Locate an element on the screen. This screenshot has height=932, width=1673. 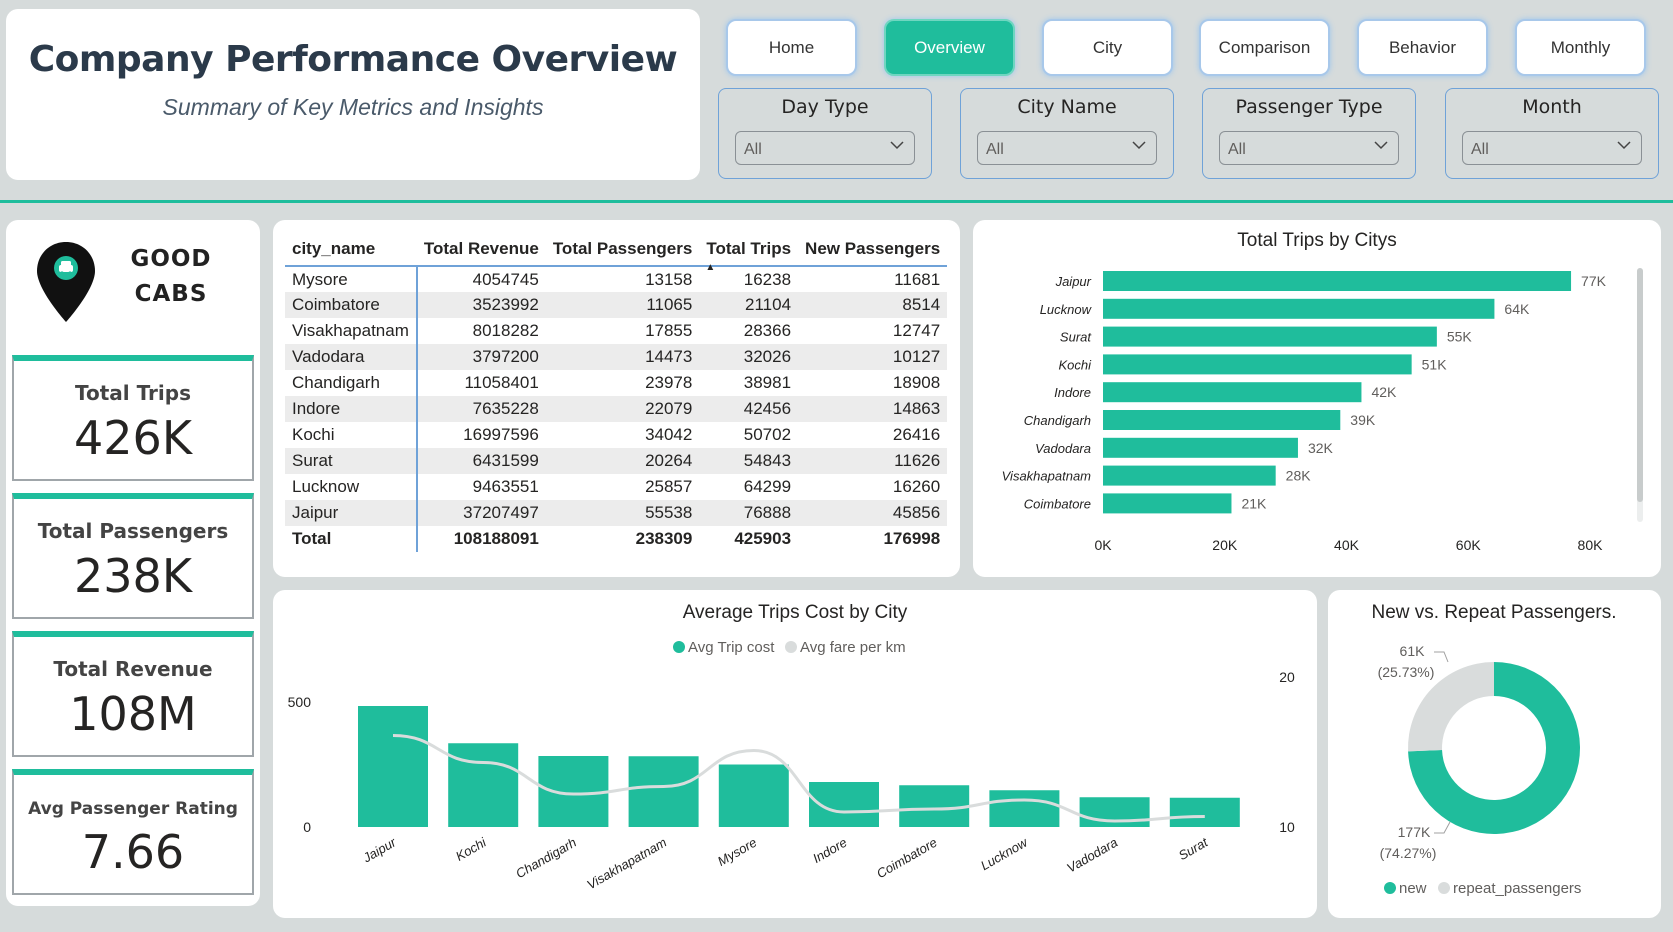
slicer-label: City Name is located at coordinates (1067, 107).